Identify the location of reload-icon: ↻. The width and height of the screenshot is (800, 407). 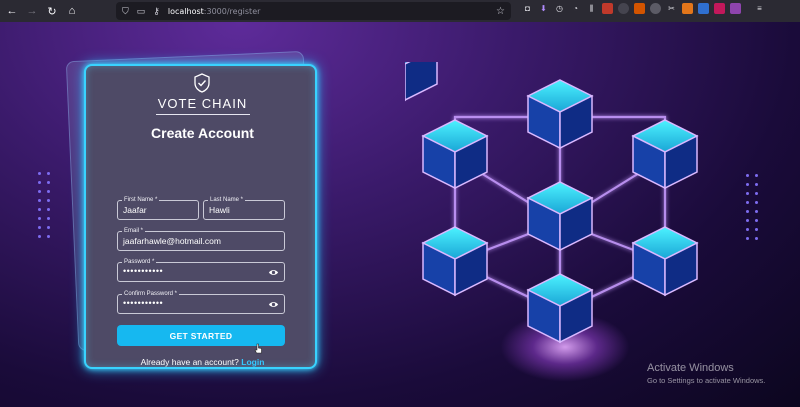
(52, 11).